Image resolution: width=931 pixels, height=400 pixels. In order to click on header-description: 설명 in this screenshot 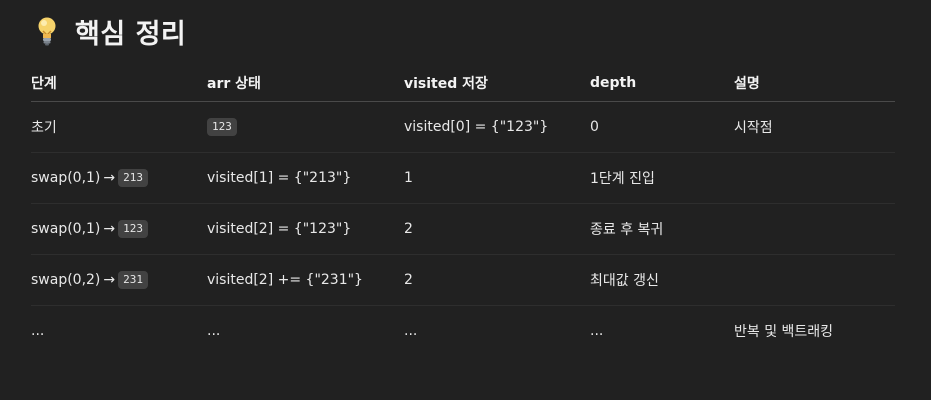, I will do `click(814, 83)`.